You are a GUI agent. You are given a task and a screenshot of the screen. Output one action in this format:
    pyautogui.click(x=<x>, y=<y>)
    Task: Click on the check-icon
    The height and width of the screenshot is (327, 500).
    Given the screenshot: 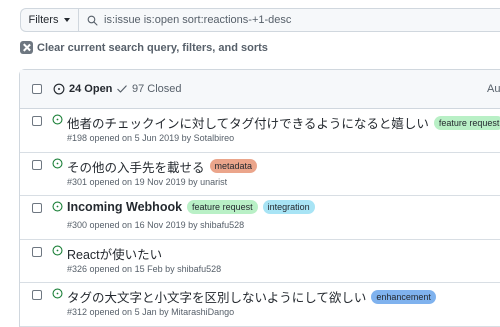 What is the action you would take?
    pyautogui.click(x=122, y=89)
    